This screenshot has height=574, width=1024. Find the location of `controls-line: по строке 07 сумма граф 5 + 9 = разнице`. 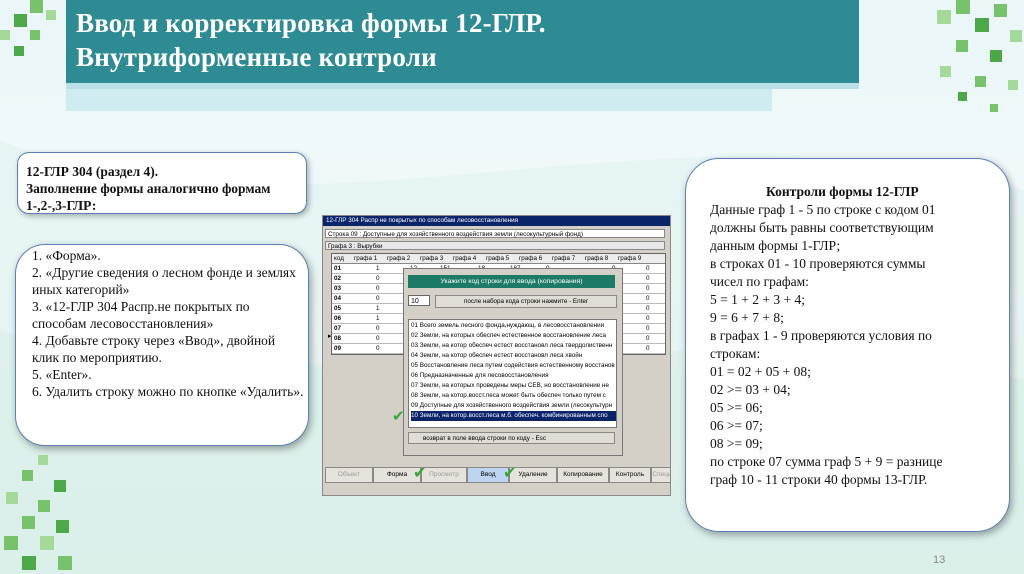

controls-line: по строке 07 сумма граф 5 + 9 = разнице is located at coordinates (826, 461).